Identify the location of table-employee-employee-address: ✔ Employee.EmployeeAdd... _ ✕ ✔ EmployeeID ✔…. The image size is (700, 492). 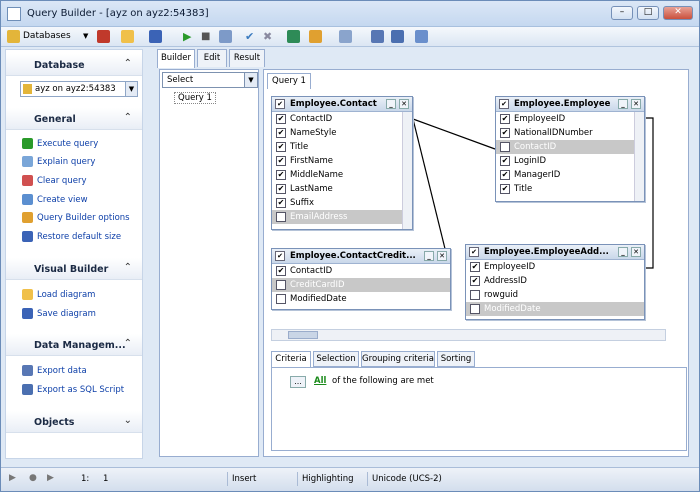
(555, 282).